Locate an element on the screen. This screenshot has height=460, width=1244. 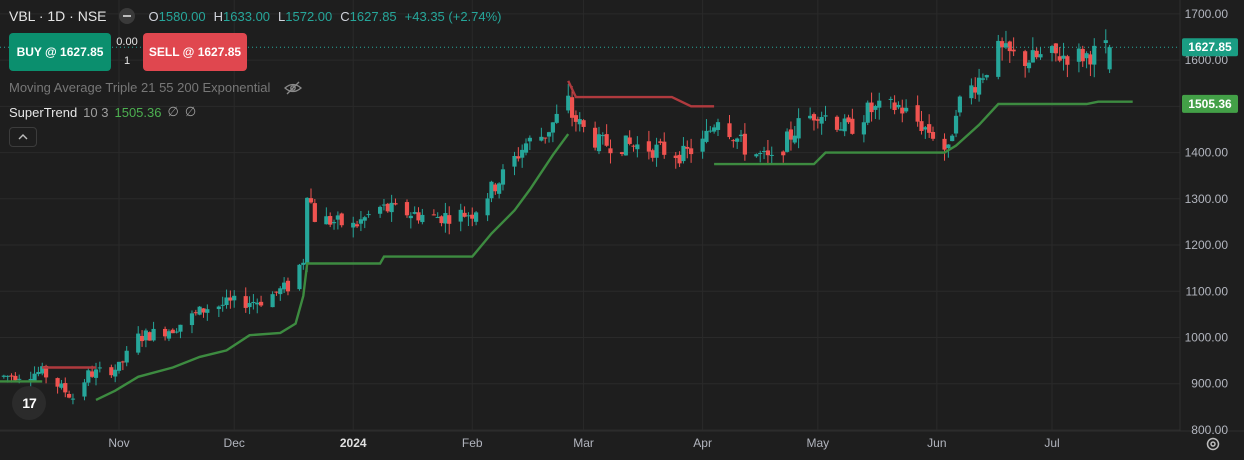
y-tick-label: 1100.00 is located at coordinates (1207, 291).